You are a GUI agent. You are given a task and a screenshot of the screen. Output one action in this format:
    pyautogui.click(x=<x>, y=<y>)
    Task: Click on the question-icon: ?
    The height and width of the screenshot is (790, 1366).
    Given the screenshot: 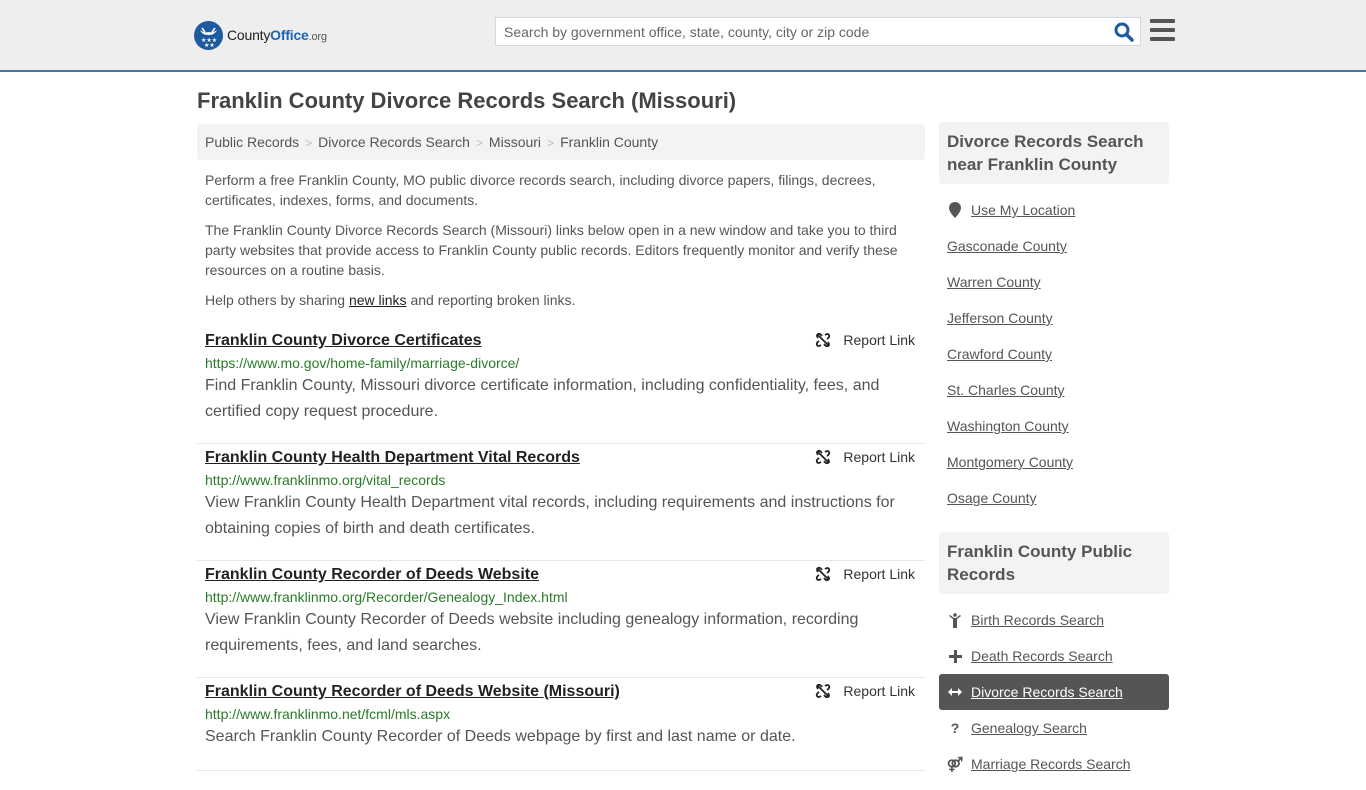 What is the action you would take?
    pyautogui.click(x=955, y=728)
    